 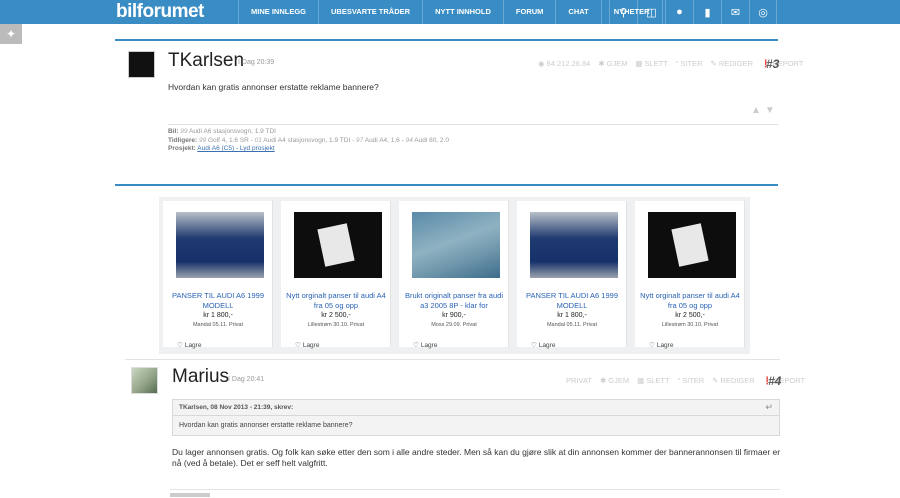 I want to click on site-logo: bilforumet, so click(x=160, y=12).